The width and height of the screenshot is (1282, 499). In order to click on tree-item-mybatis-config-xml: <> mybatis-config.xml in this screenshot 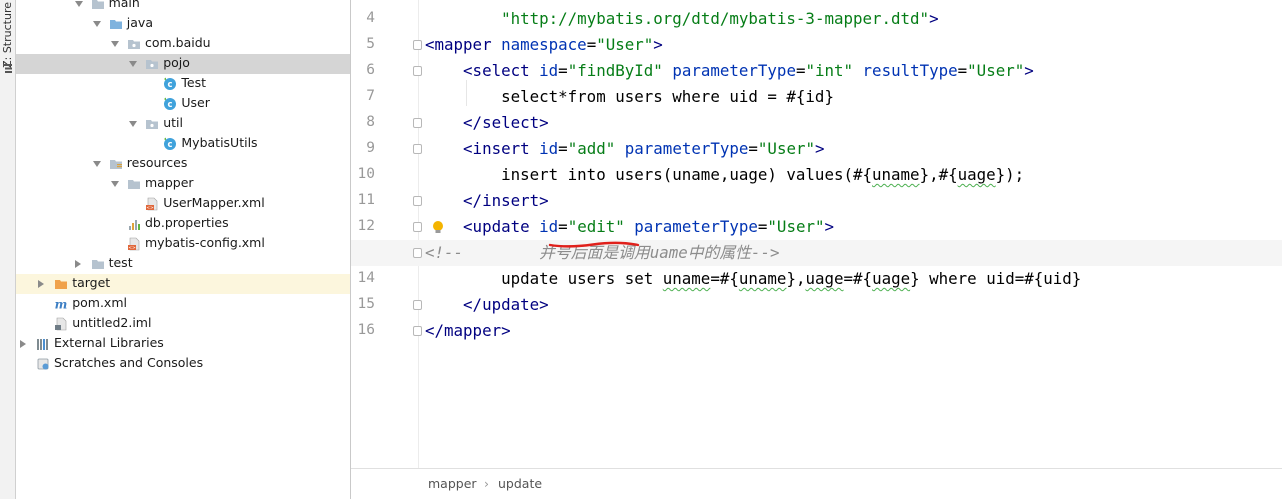, I will do `click(183, 244)`.